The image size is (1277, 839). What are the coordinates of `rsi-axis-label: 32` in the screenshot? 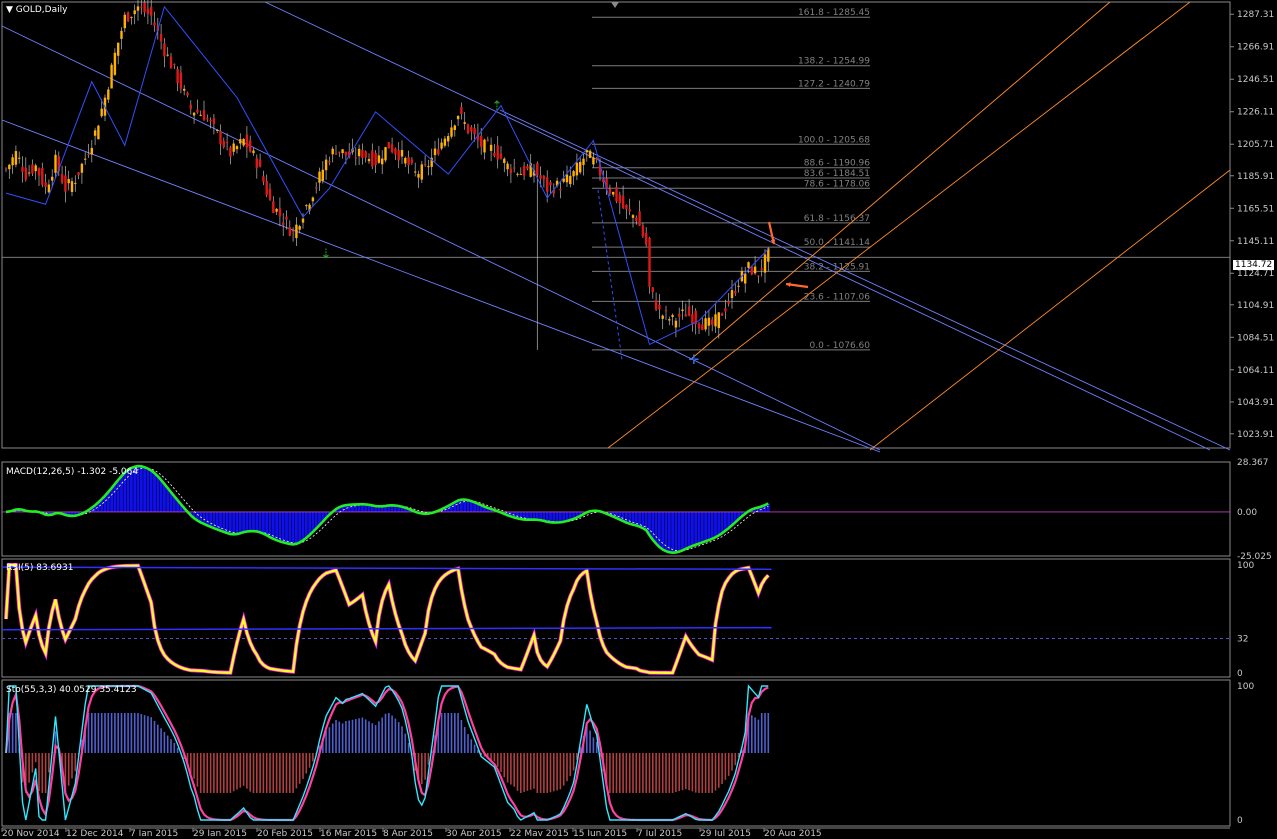 It's located at (1242, 639).